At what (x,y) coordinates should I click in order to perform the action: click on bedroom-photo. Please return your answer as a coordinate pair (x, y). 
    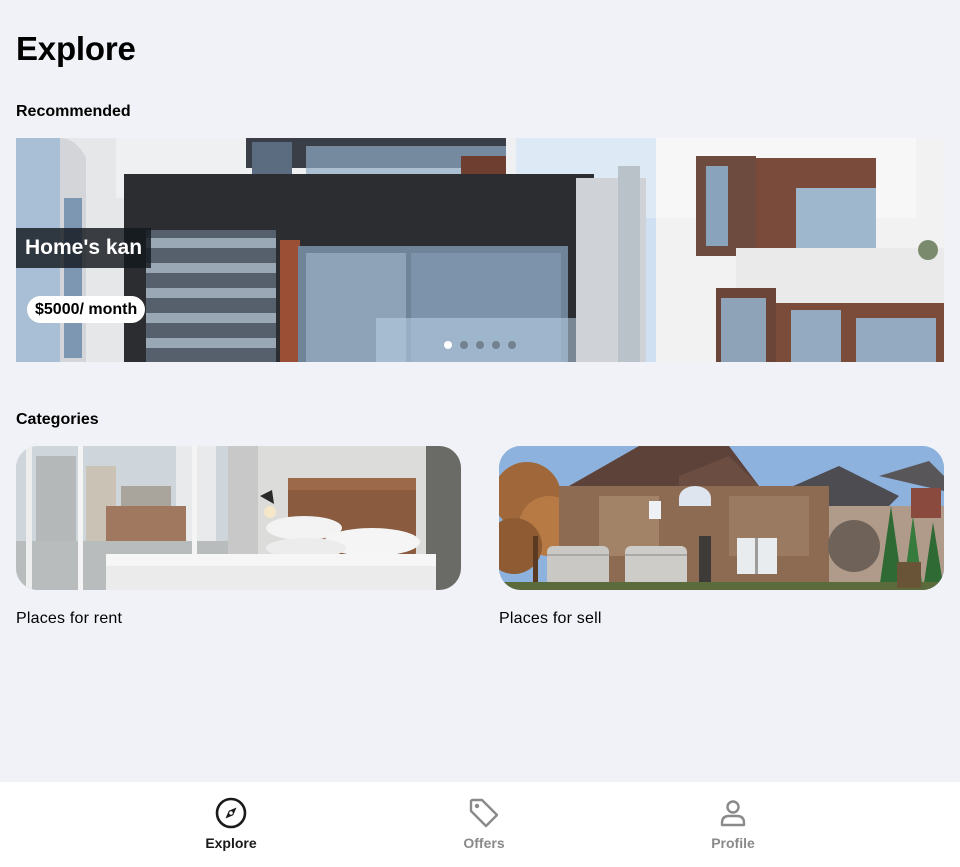
    Looking at the image, I should click on (238, 518).